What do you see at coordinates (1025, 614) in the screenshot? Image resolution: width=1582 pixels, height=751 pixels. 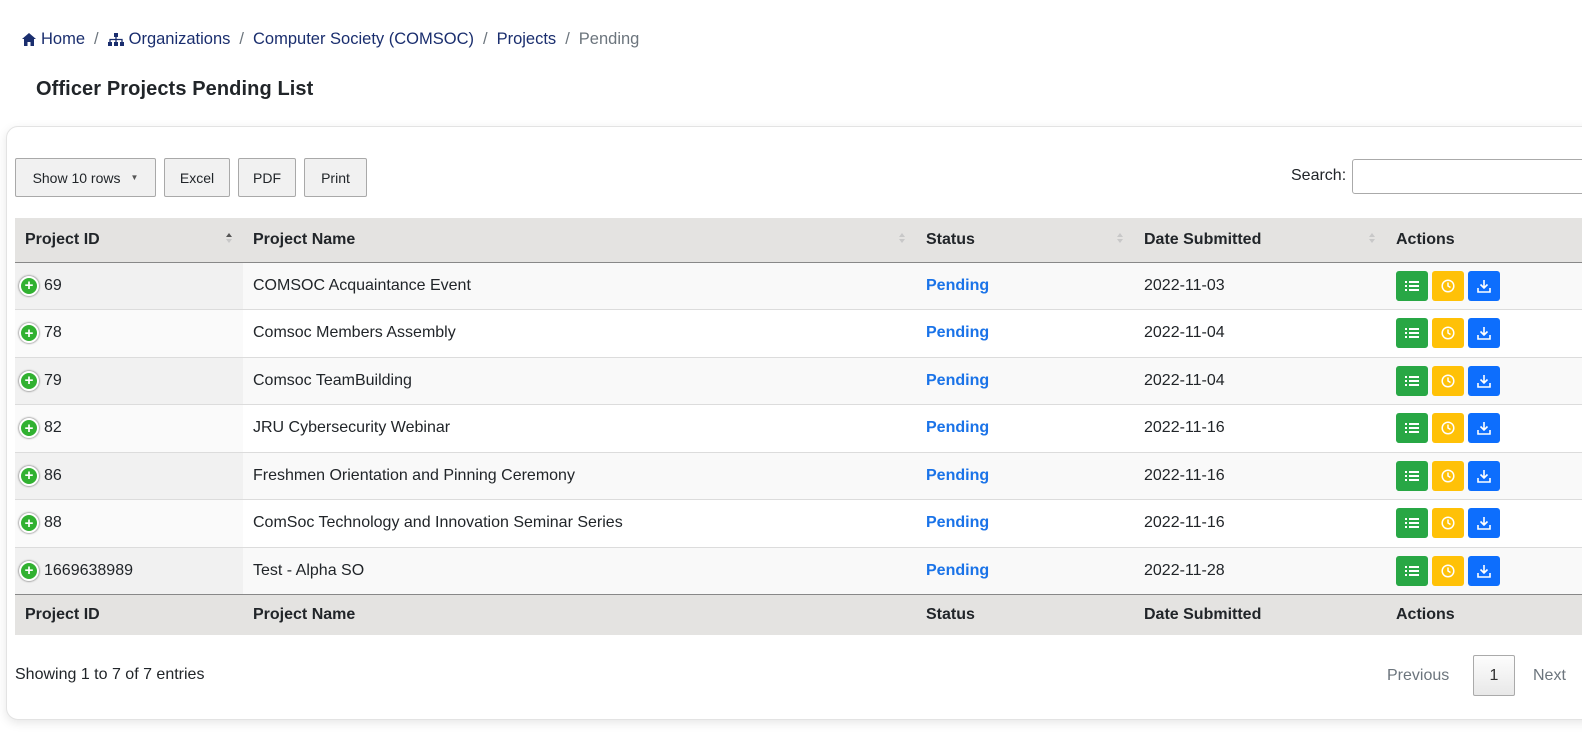 I see `footer-header-status: Status` at bounding box center [1025, 614].